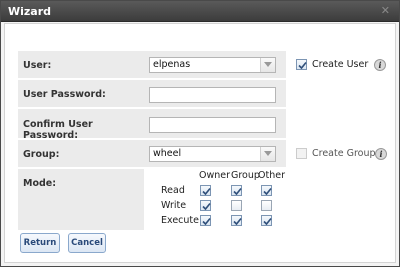 The width and height of the screenshot is (400, 267). What do you see at coordinates (30, 11) in the screenshot?
I see `window-title: Wizard` at bounding box center [30, 11].